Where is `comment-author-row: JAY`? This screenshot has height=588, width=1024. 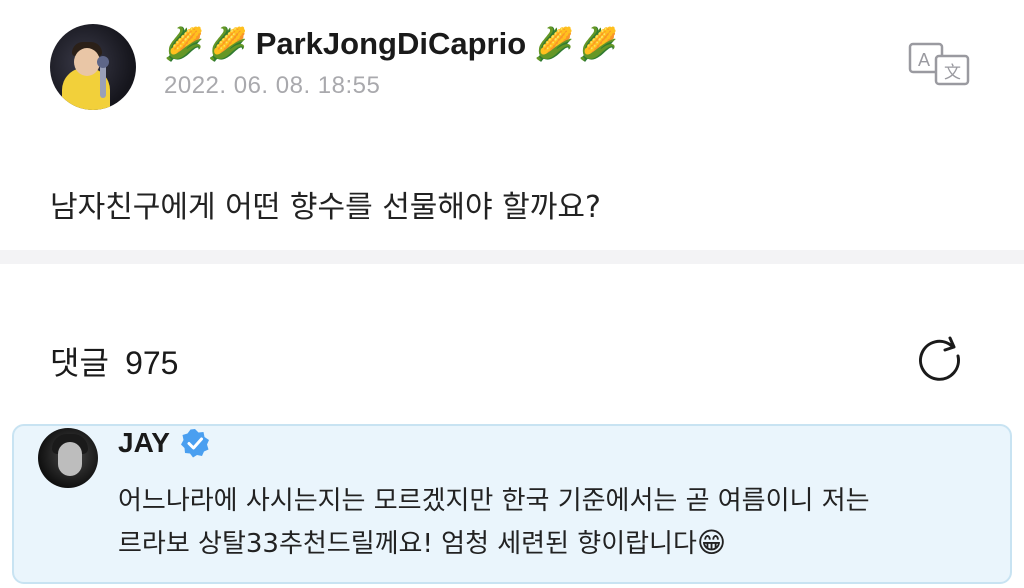 comment-author-row: JAY is located at coordinates (164, 443).